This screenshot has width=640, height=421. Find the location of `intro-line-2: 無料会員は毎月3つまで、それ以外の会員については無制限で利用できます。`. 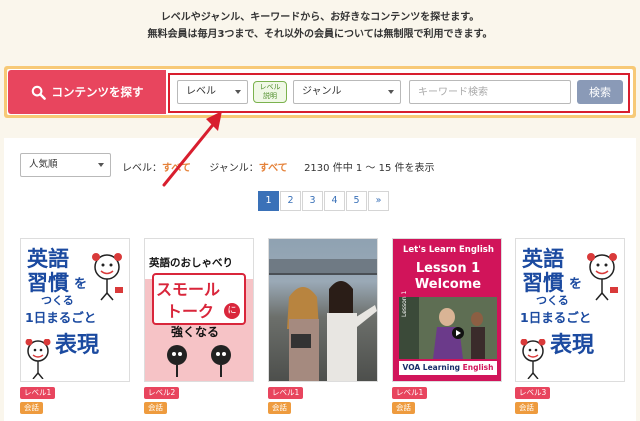

intro-line-2: 無料会員は毎月3つまで、それ以外の会員については無制限で利用できます。 is located at coordinates (320, 34).